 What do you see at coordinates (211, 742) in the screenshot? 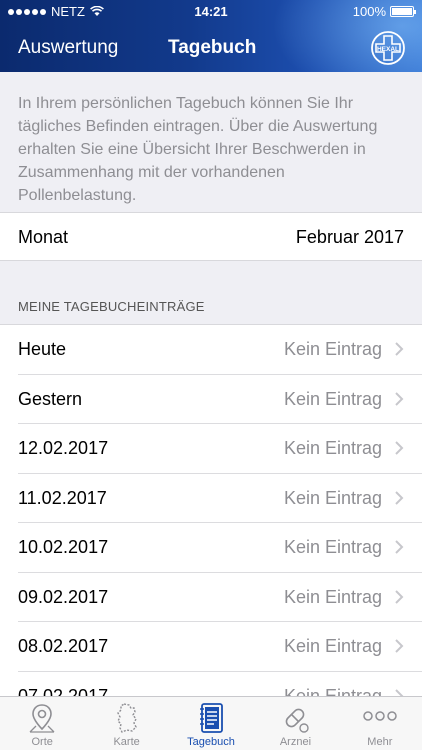
I see `tab-label: Tagebuch` at bounding box center [211, 742].